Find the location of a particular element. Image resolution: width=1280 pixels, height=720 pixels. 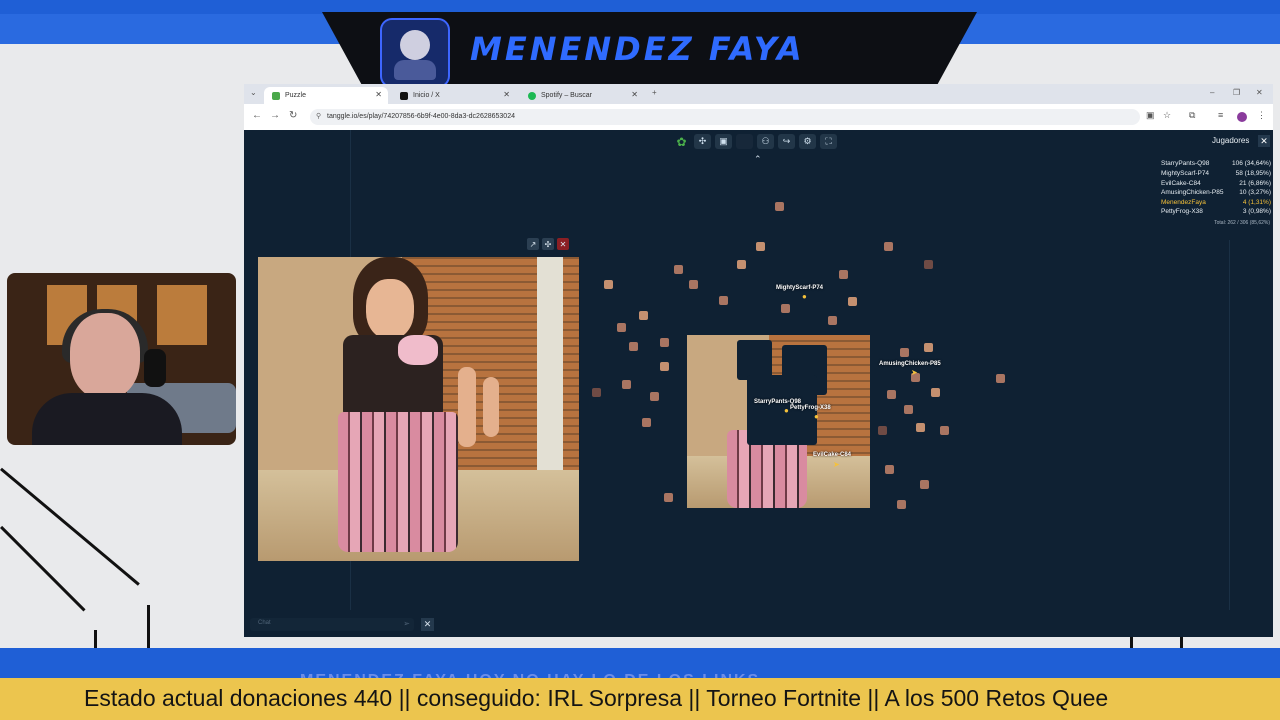

minimize-icon: – is located at coordinates (1212, 92).